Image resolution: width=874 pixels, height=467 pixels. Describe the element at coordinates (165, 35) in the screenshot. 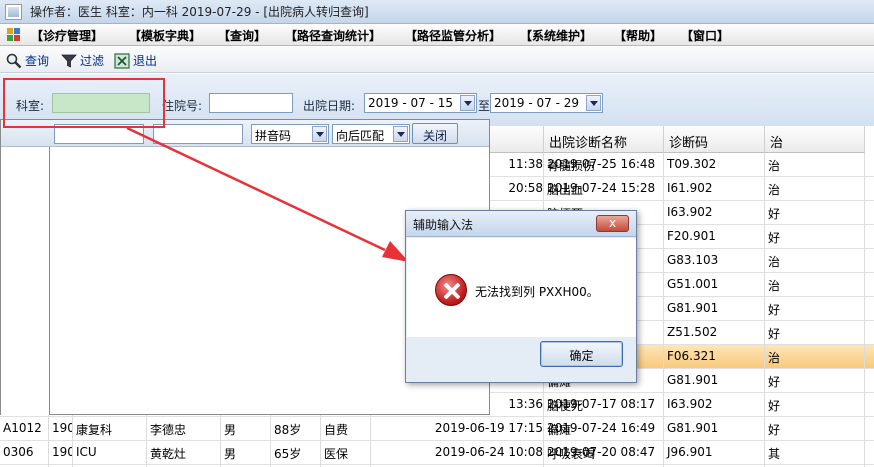

I see `menu-templates: 【模板字典】` at that location.